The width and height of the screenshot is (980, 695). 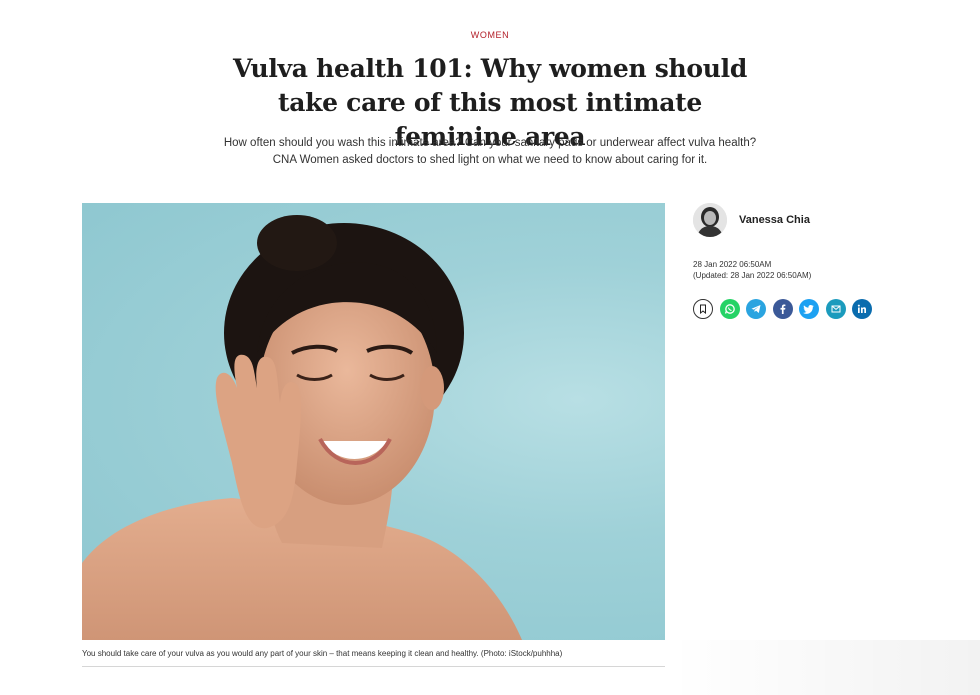 I want to click on bookmark-icon, so click(x=703, y=309).